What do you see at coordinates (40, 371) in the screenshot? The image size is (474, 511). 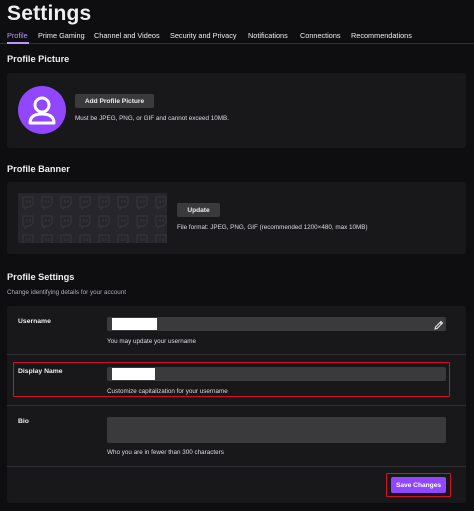 I see `display-name-label: Display Name` at bounding box center [40, 371].